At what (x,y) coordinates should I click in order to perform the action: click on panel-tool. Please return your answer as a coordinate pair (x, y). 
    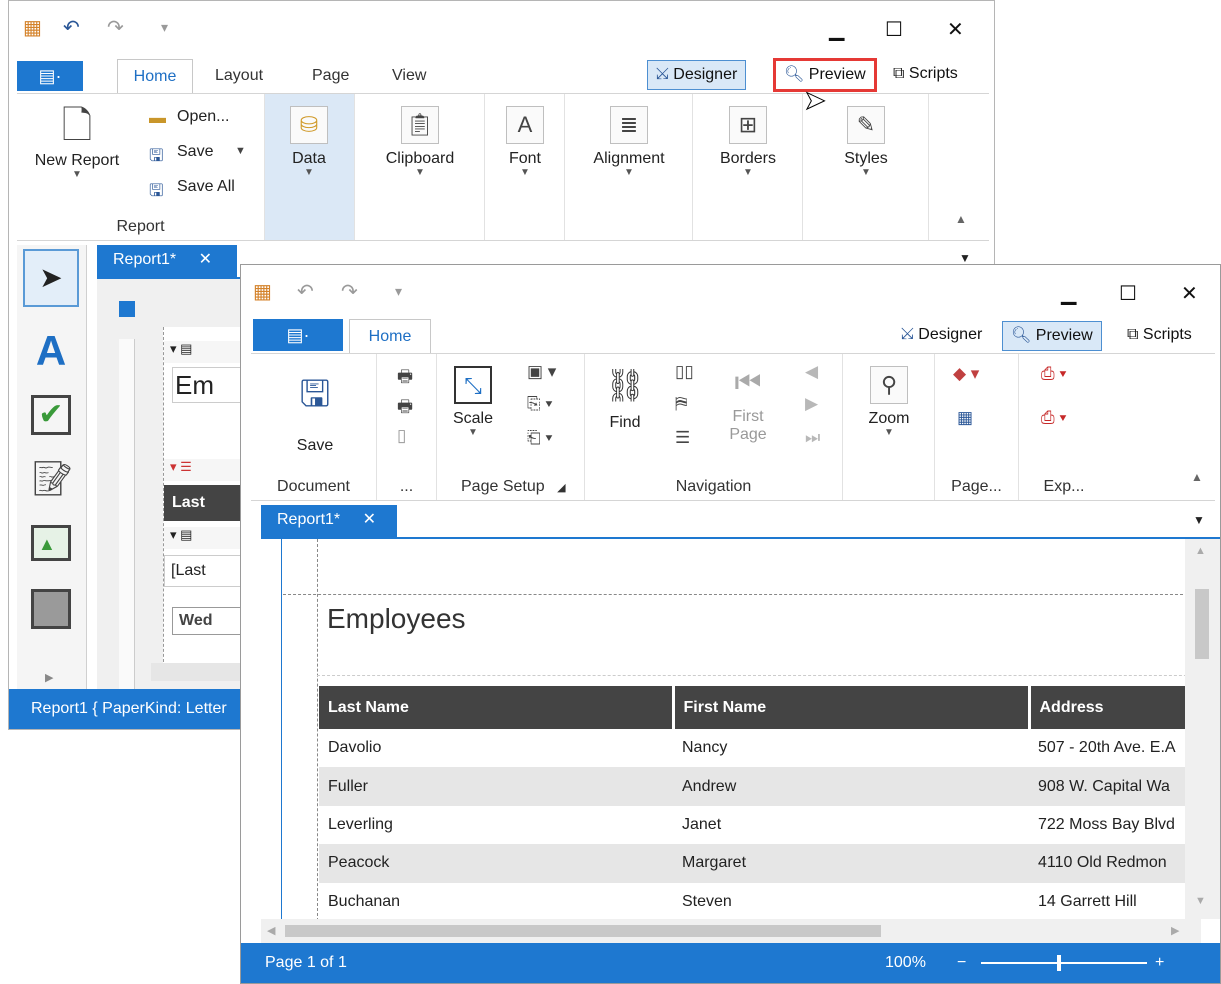
    Looking at the image, I should click on (51, 609).